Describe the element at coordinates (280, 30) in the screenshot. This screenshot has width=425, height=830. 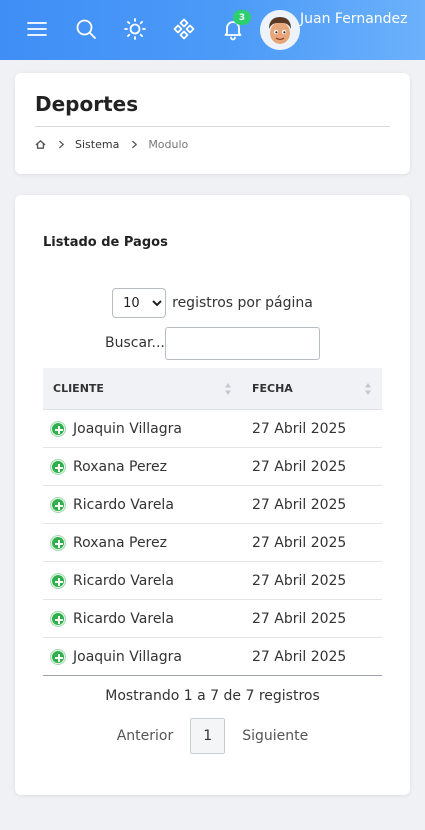
I see `avatar` at that location.